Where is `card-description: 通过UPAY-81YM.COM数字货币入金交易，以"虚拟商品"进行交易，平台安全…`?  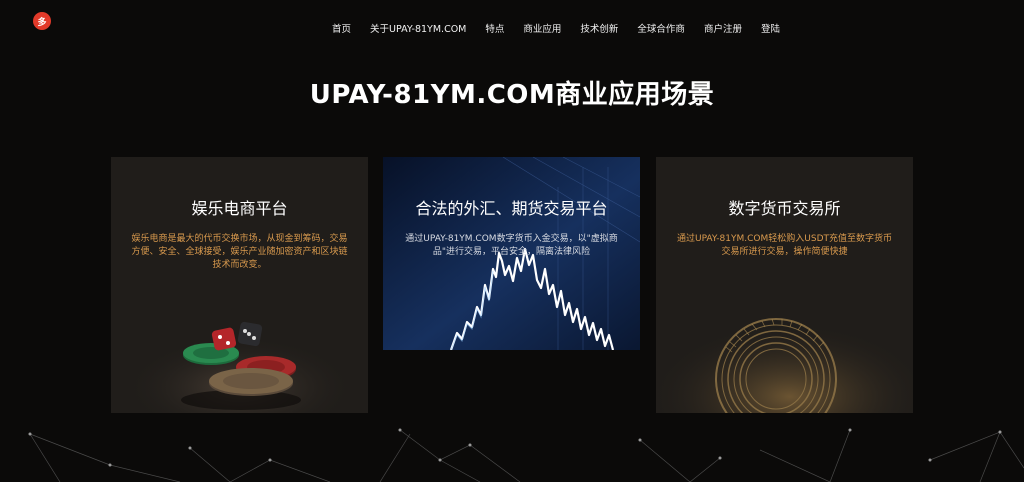 card-description: 通过UPAY-81YM.COM数字货币入金交易，以"虚拟商品"进行交易，平台安全… is located at coordinates (511, 245).